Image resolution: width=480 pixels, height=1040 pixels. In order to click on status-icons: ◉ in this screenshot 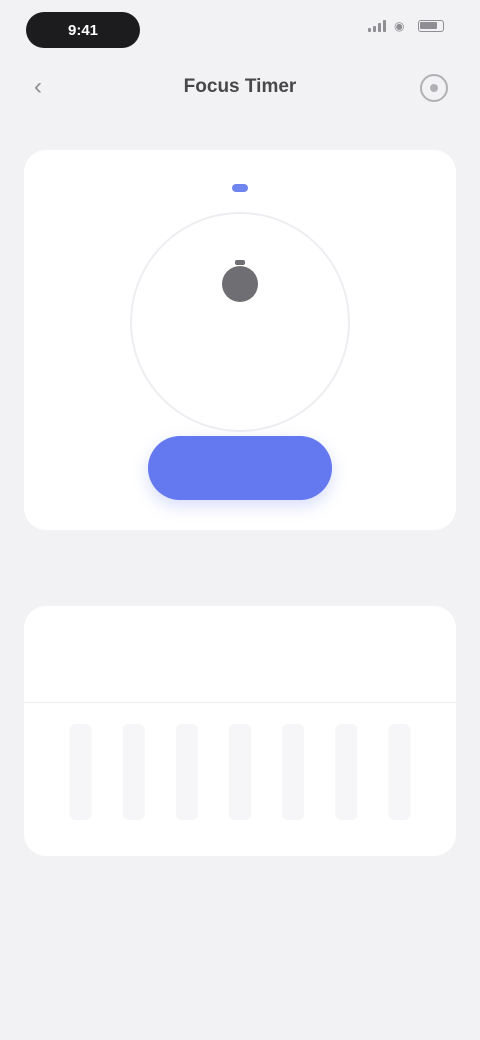, I will do `click(406, 26)`.